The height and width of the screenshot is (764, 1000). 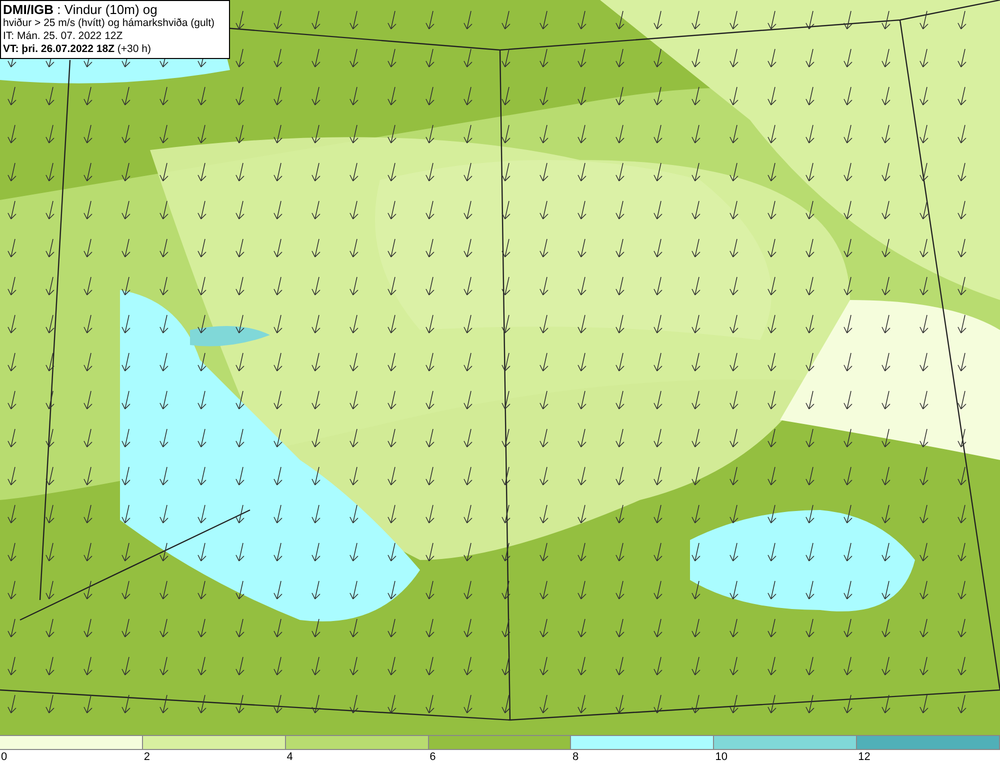 What do you see at coordinates (721, 757) in the screenshot?
I see `legend-tick-label: 10` at bounding box center [721, 757].